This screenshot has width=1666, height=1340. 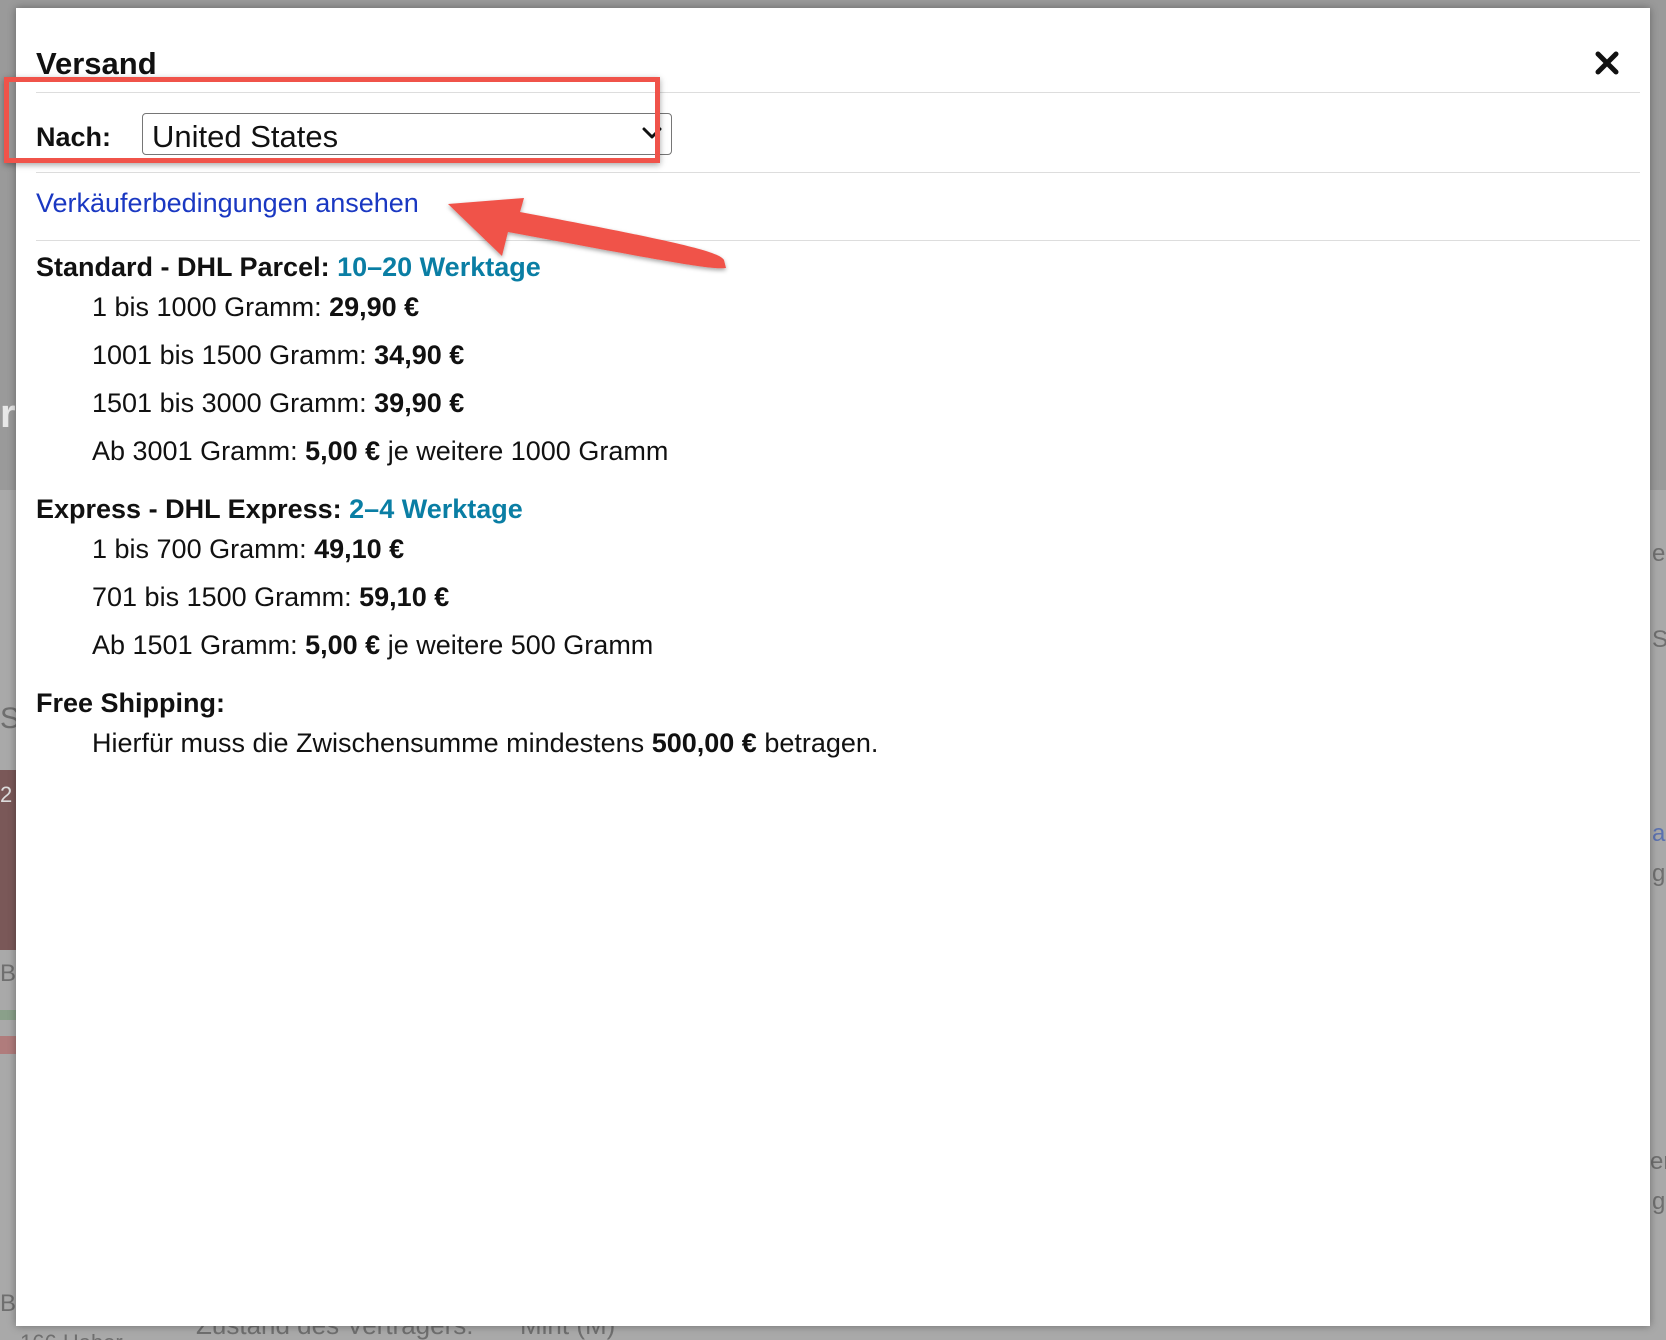 I want to click on backdrop-text: 166 Haber, so click(x=71, y=1335).